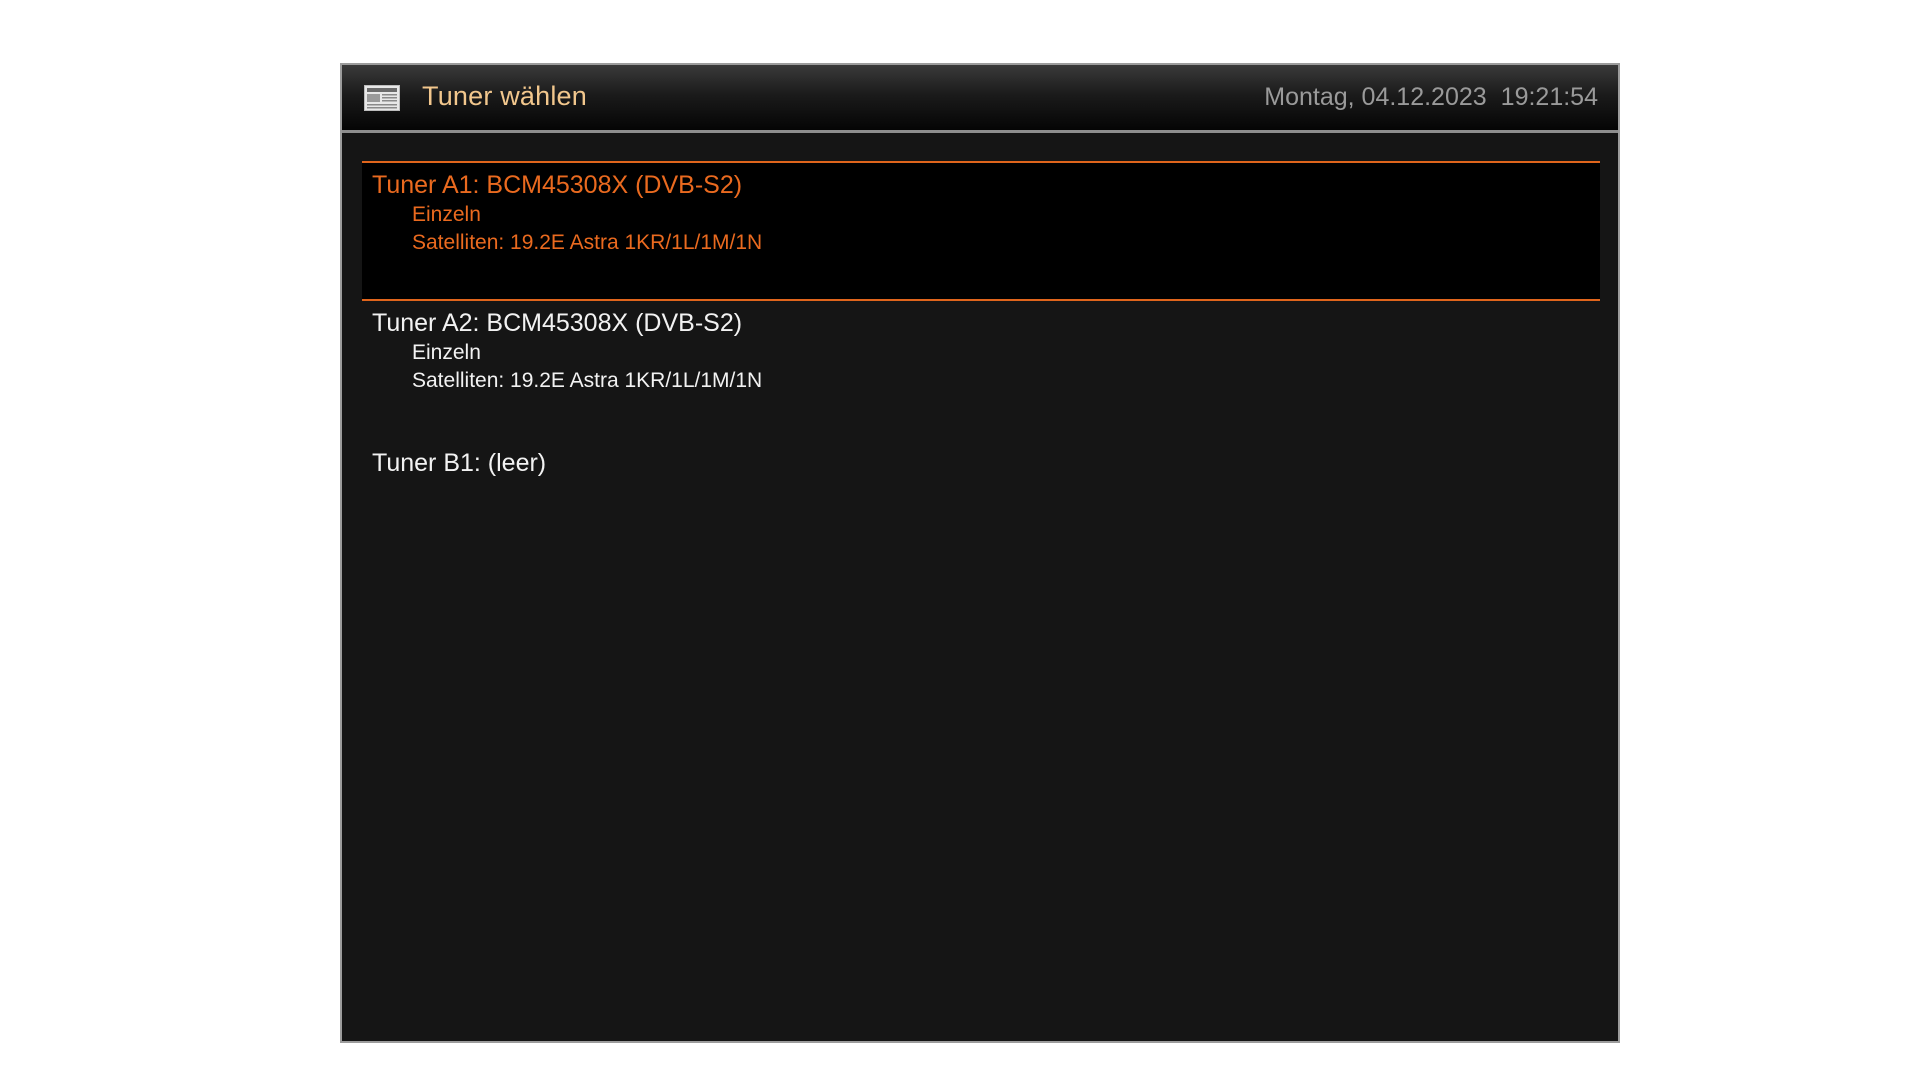 This screenshot has width=1920, height=1080. I want to click on tuner-title: Tuner B1: (leer), so click(459, 463).